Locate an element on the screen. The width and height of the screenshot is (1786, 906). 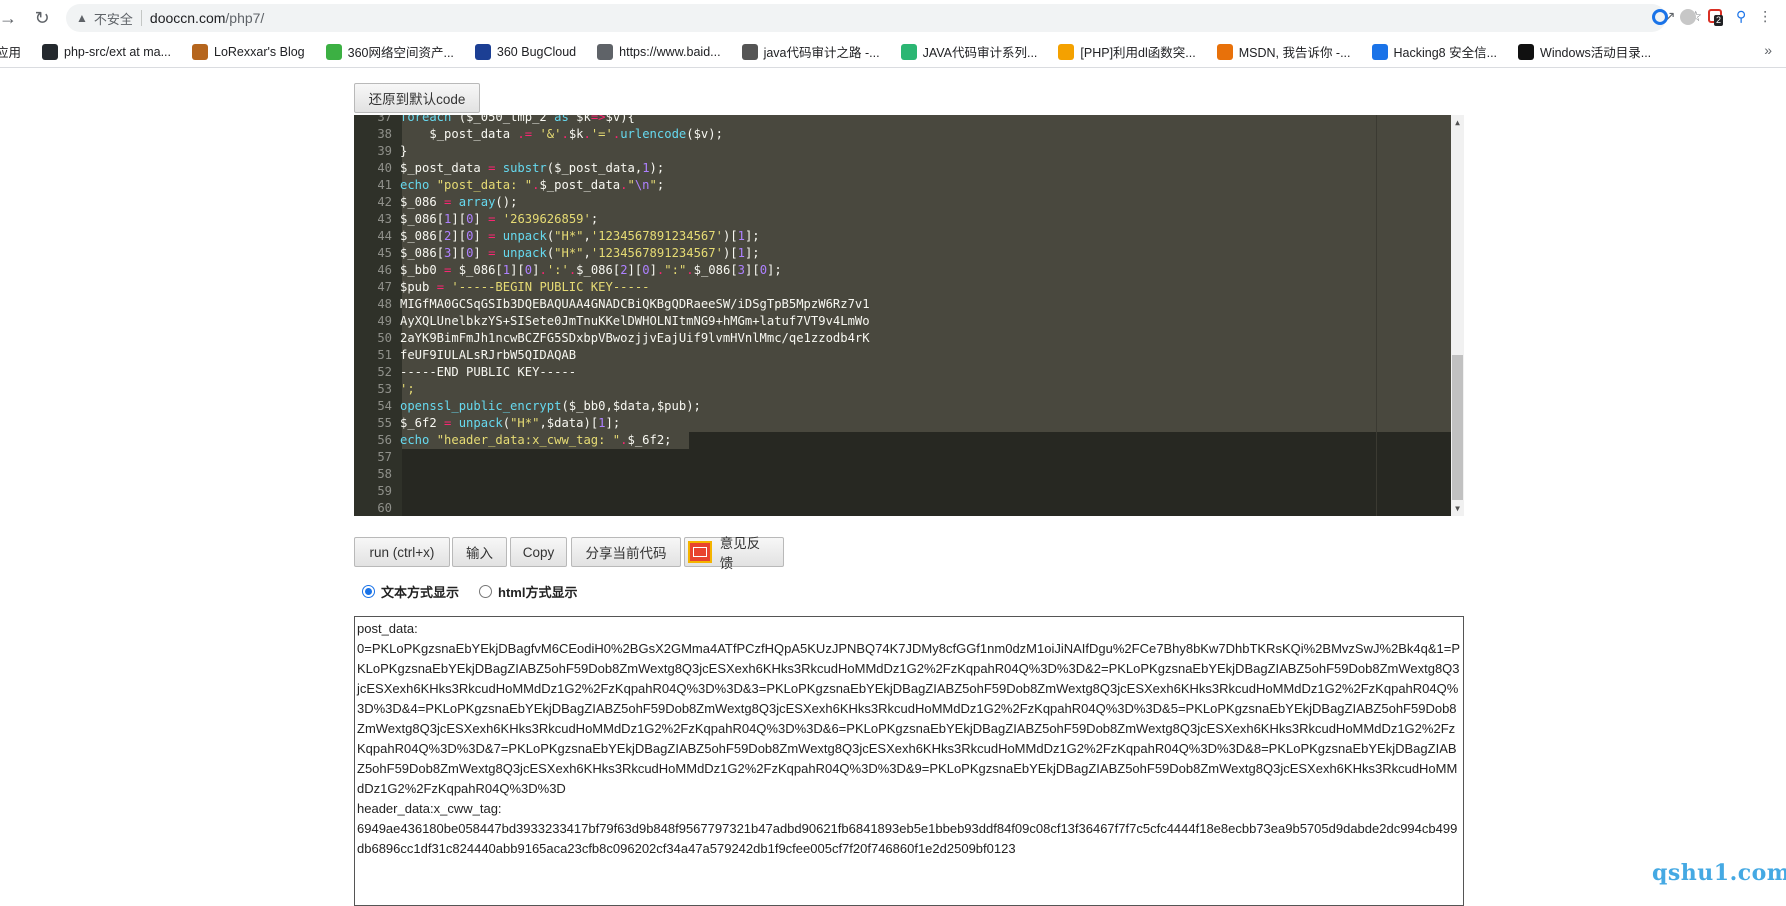
line-number: 56 is located at coordinates (384, 440).